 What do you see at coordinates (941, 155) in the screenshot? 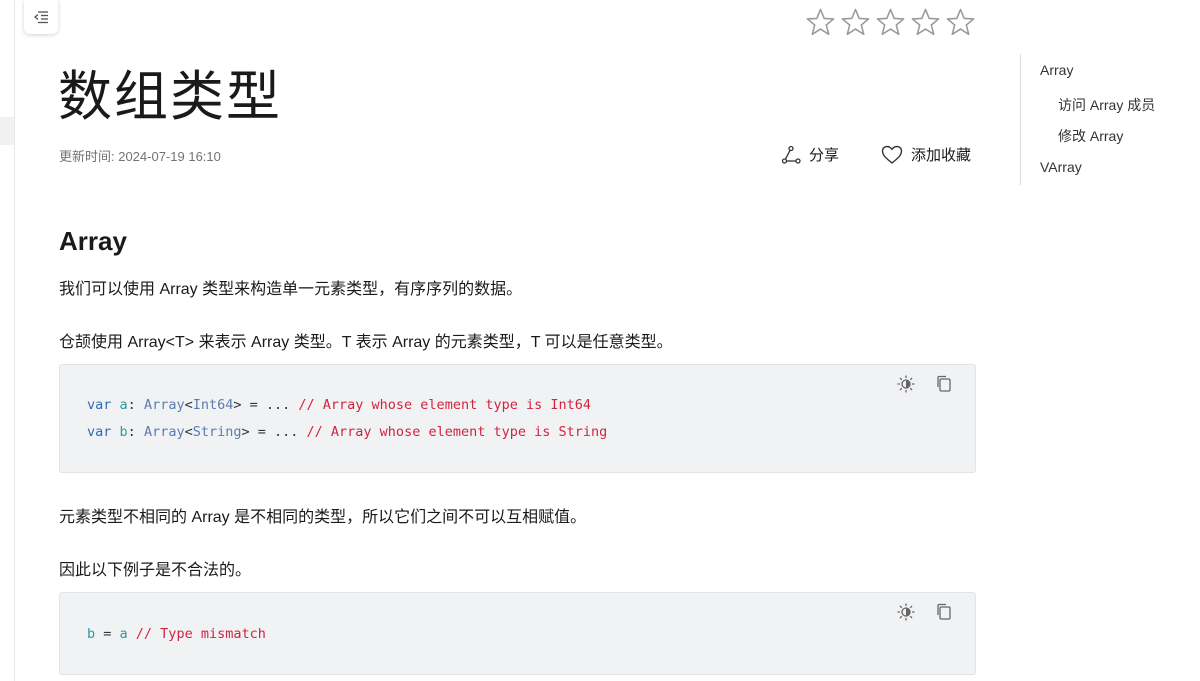
I see `add-favorite-label: 添加收藏` at bounding box center [941, 155].